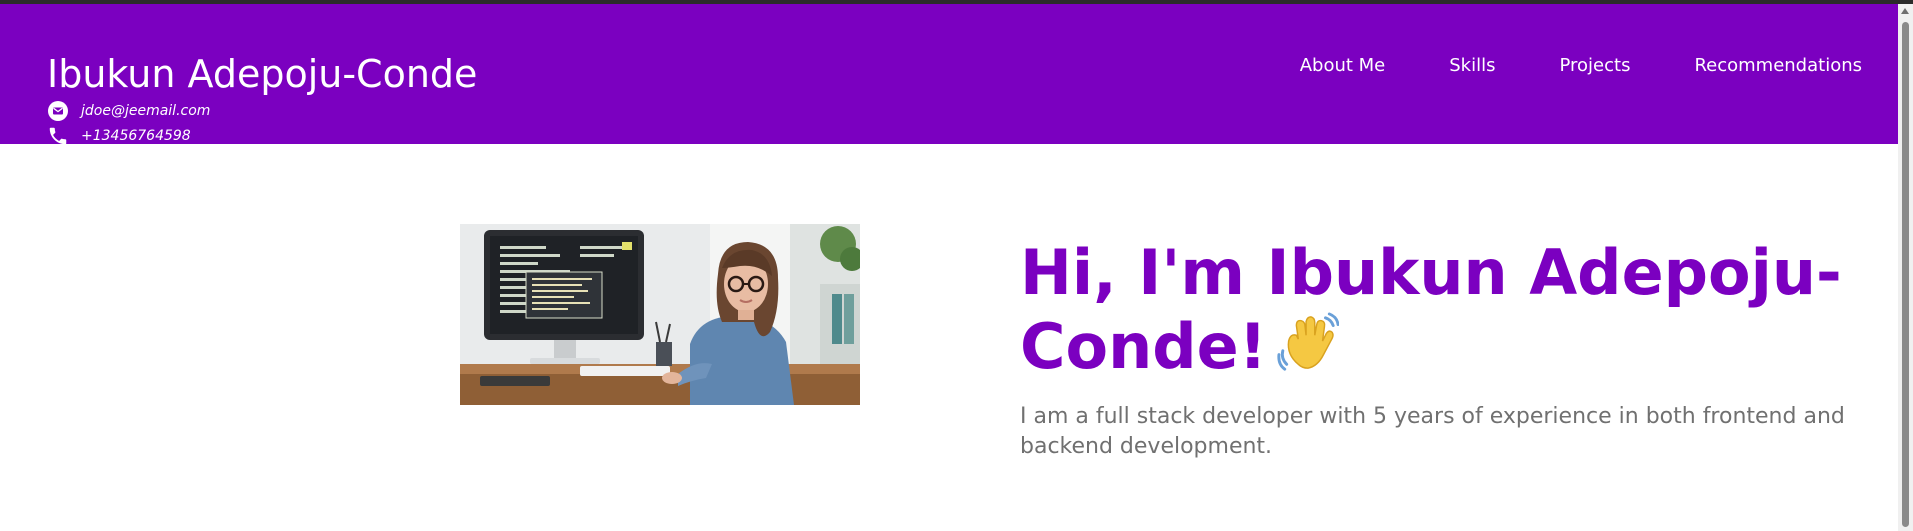 The height and width of the screenshot is (531, 1913). I want to click on email-text: jdoe@jeemail.com, so click(146, 111).